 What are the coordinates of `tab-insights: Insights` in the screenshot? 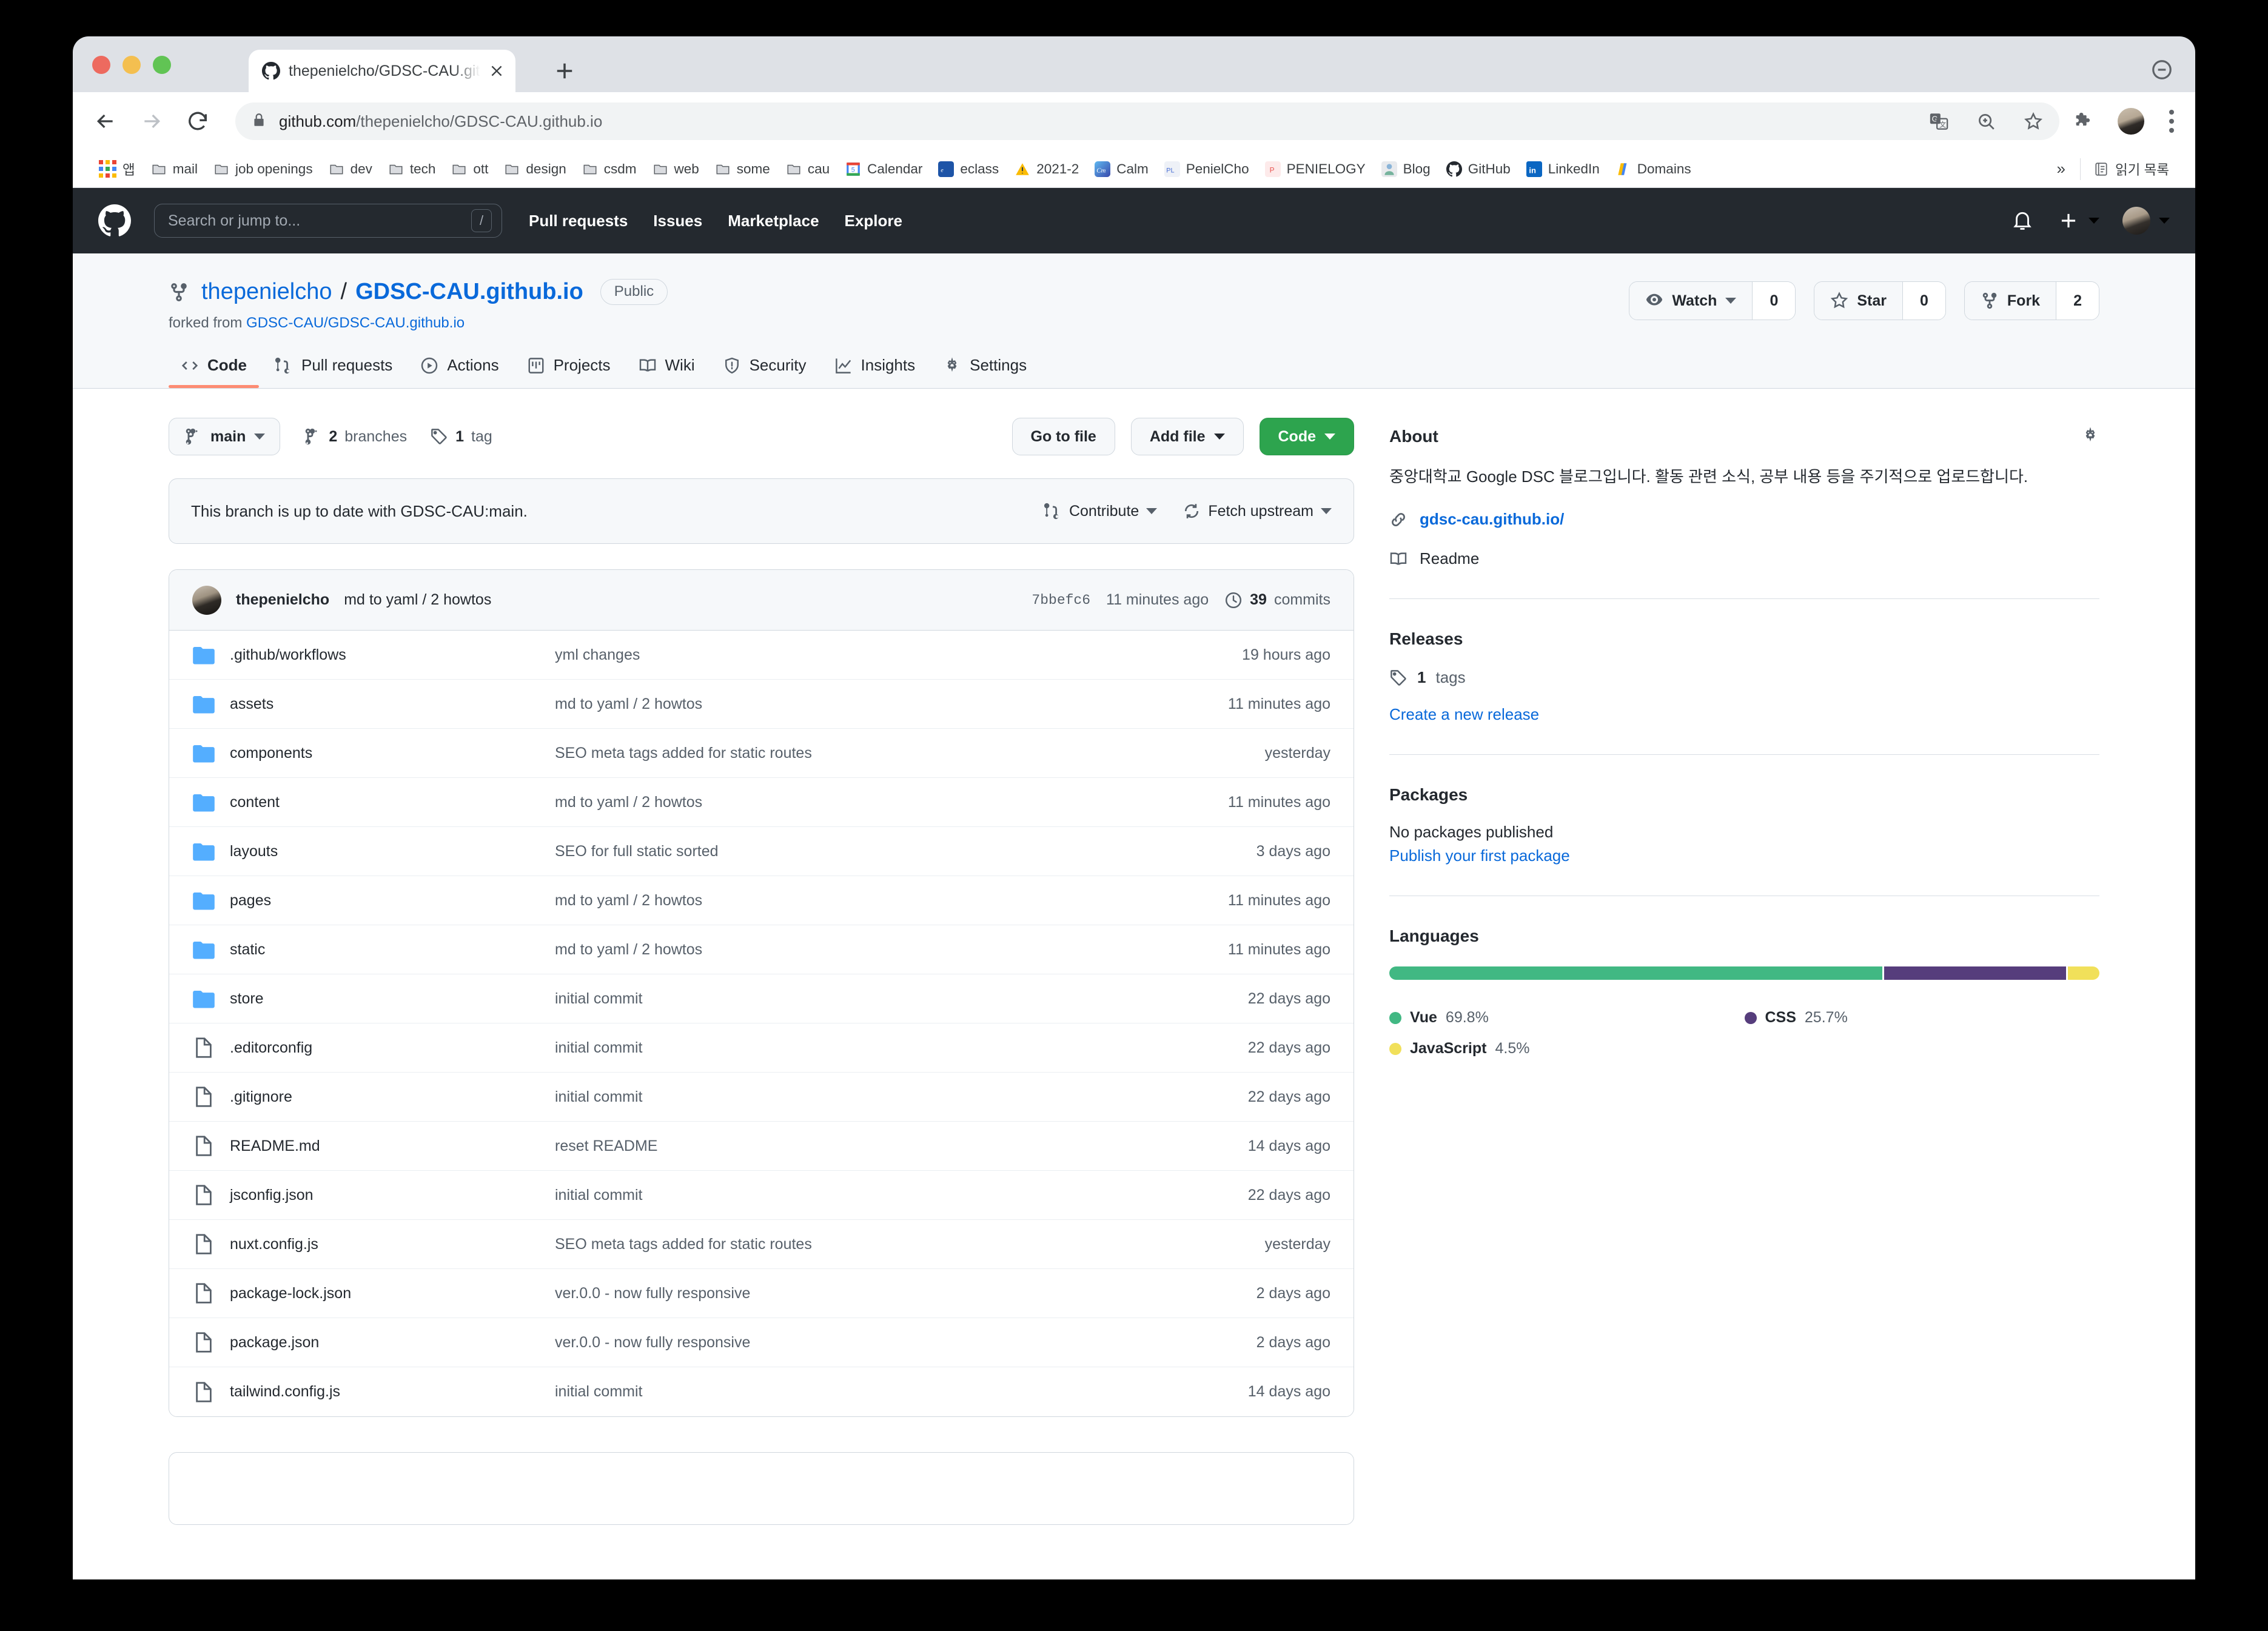 It's located at (875, 372).